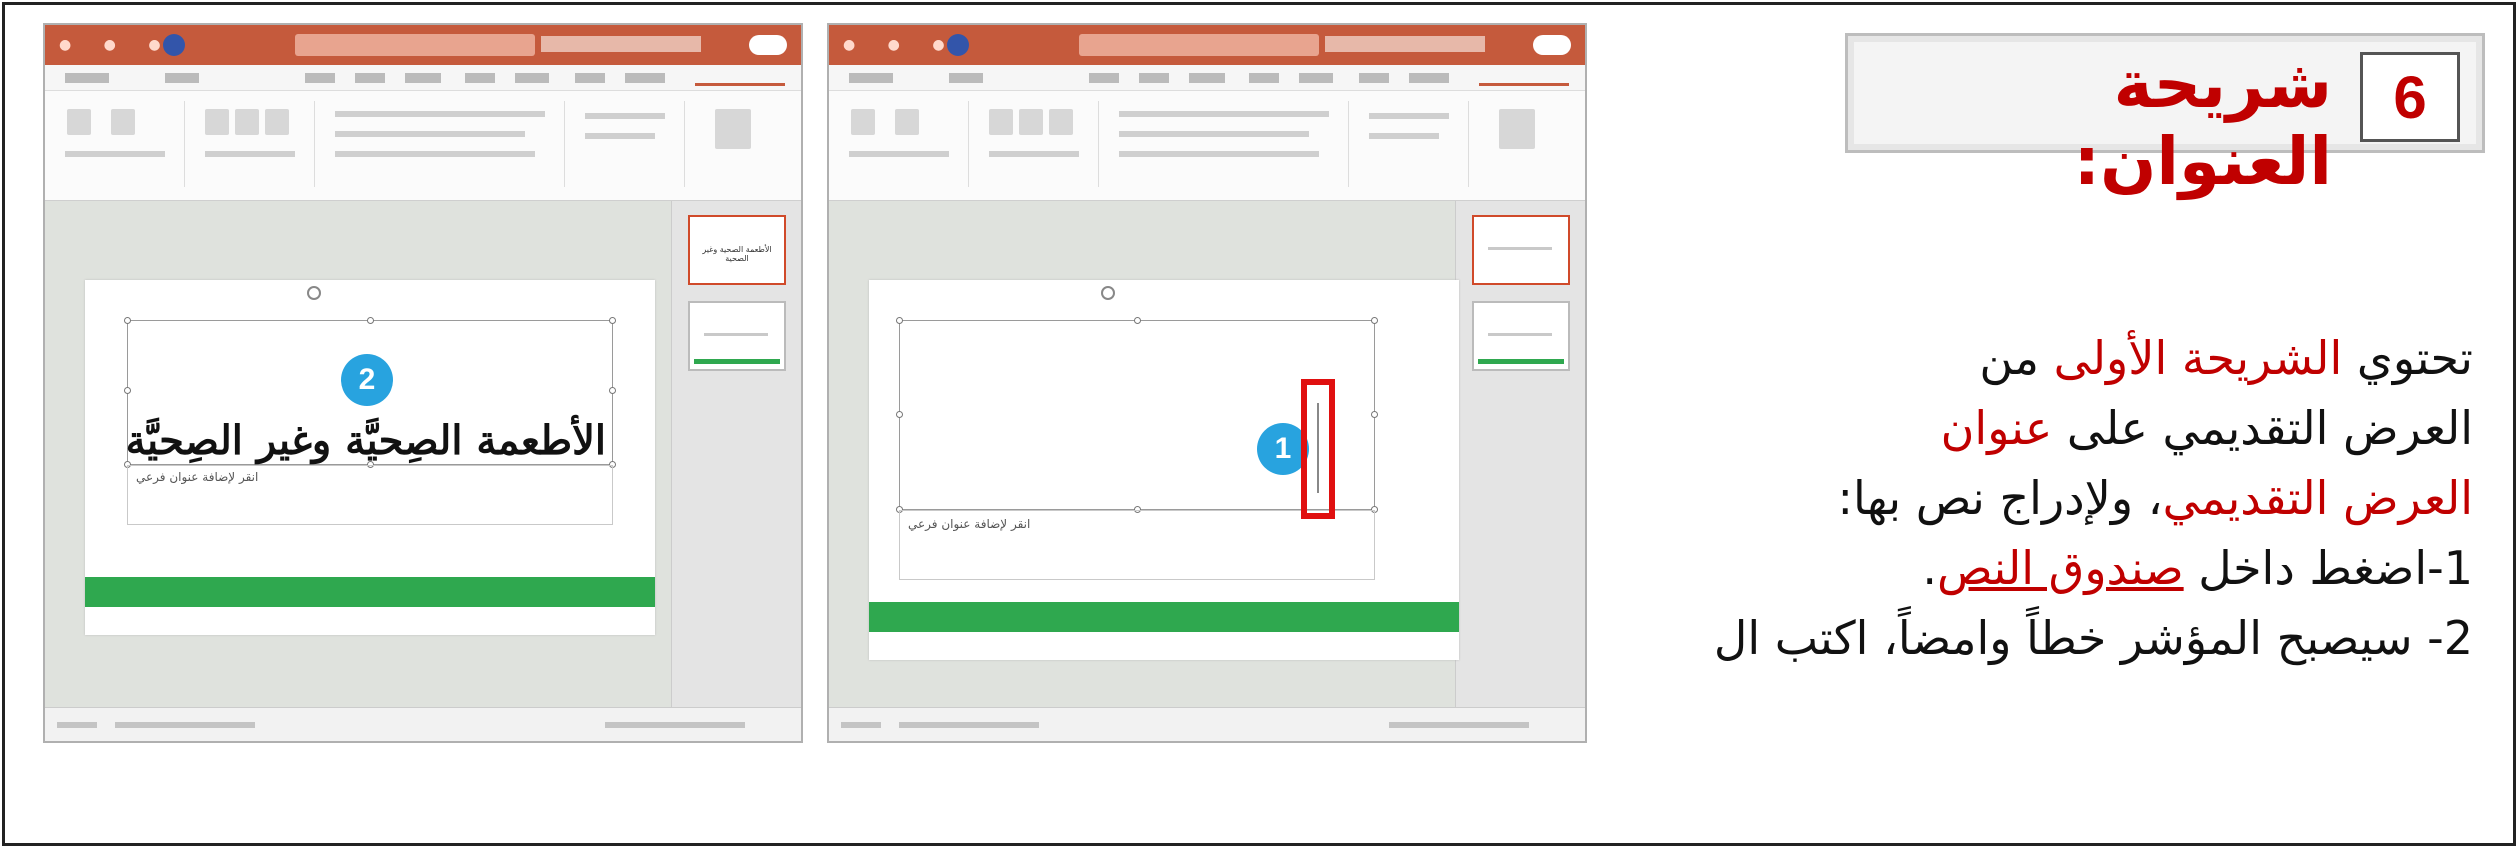  I want to click on section-heading: 6 شريحة العنوان:, so click(2165, 116).